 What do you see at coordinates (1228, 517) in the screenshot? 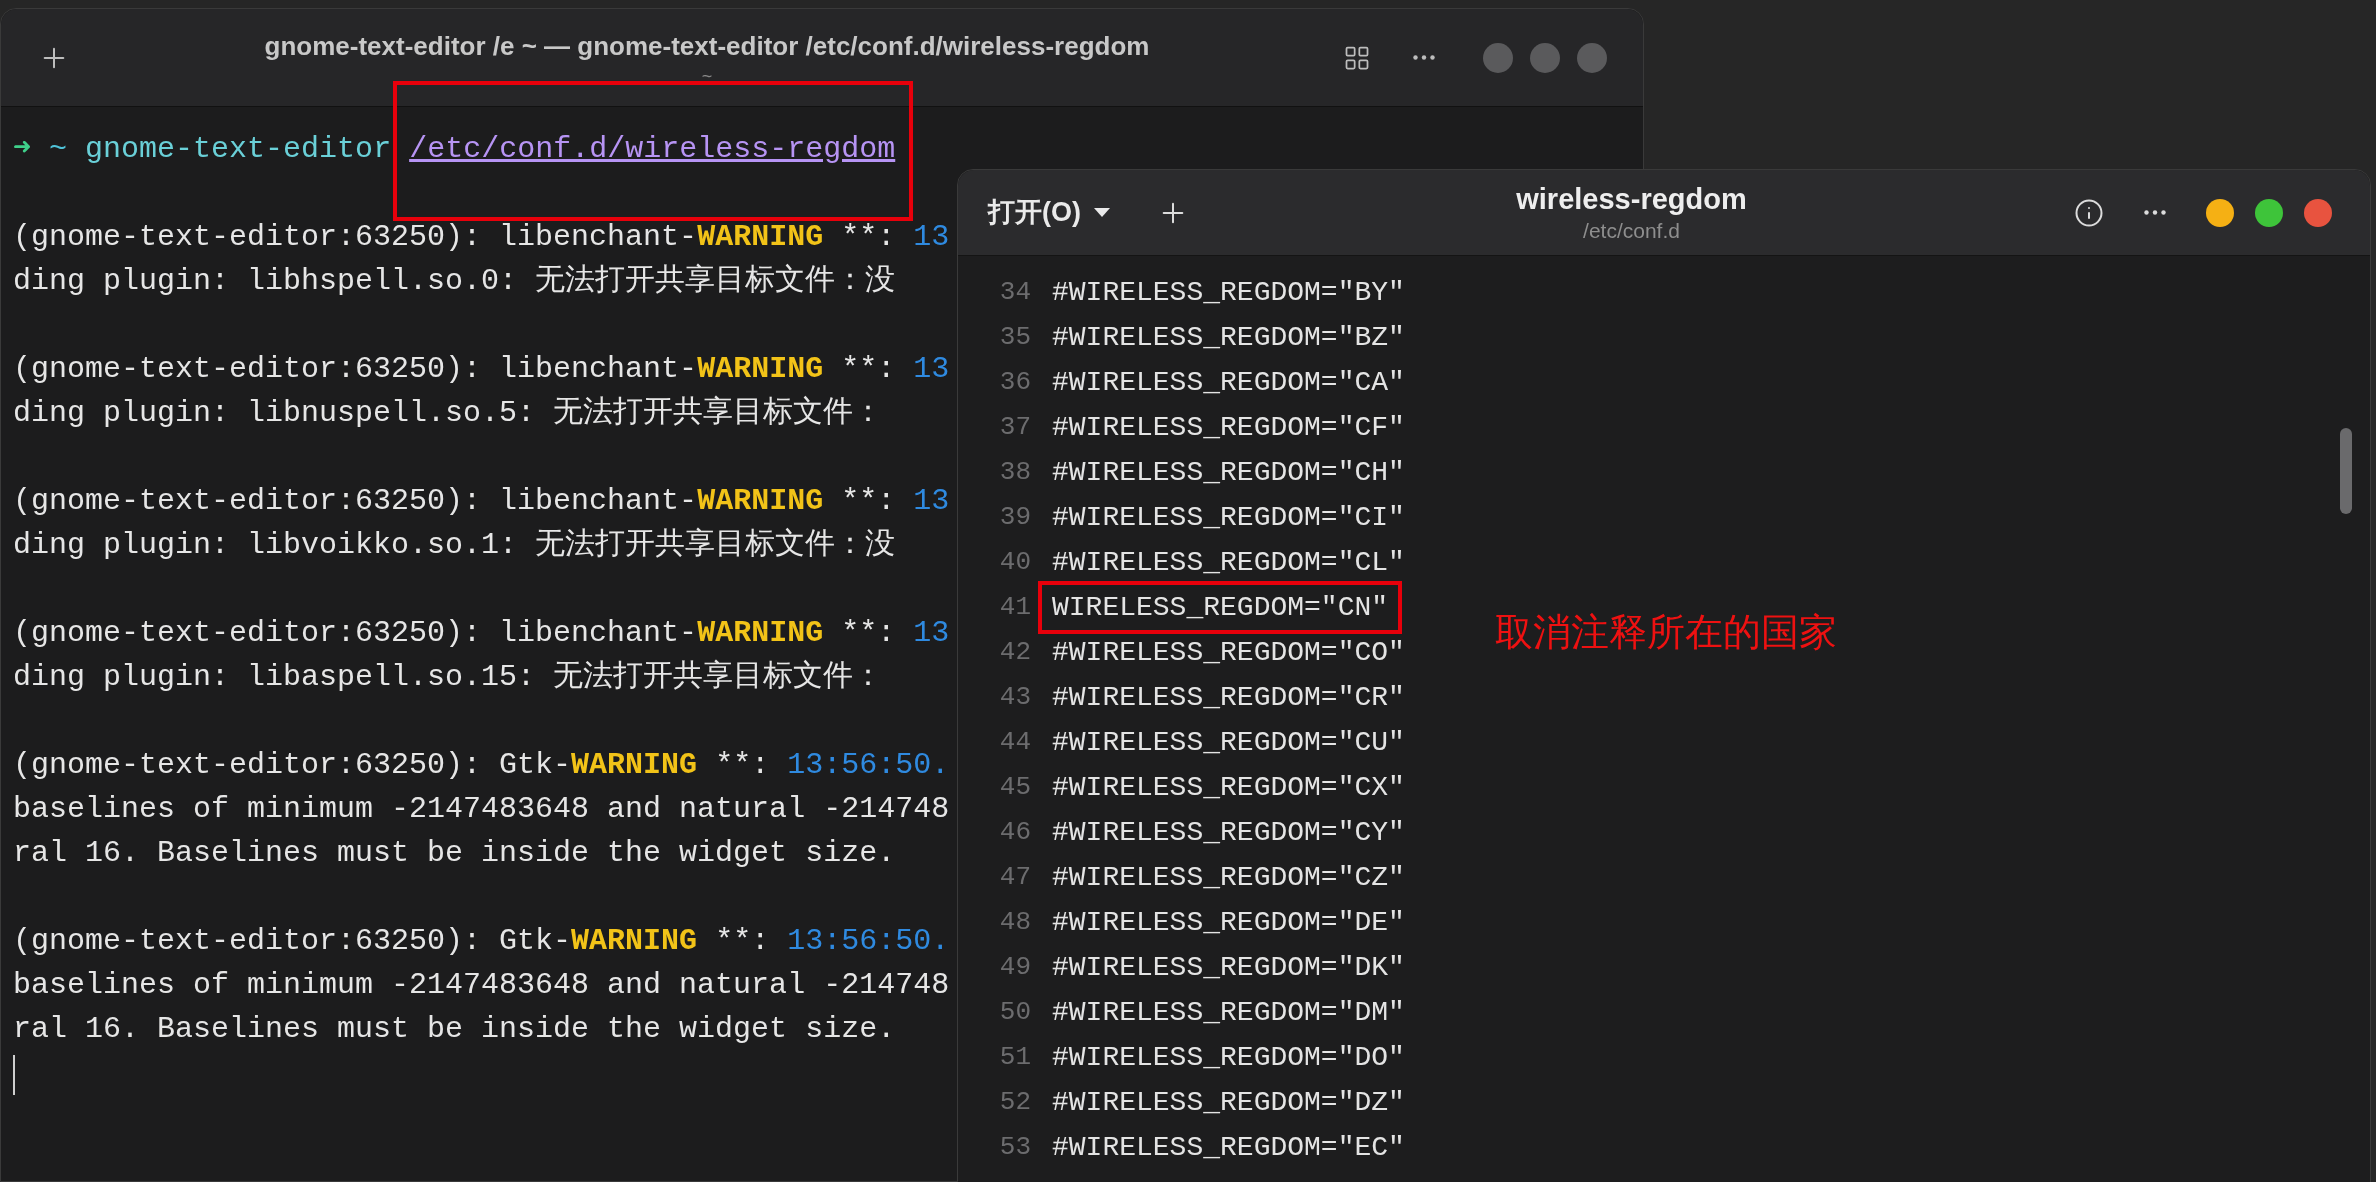
I see `code-line: #WIRELESS_REGDOM="CI"` at bounding box center [1228, 517].